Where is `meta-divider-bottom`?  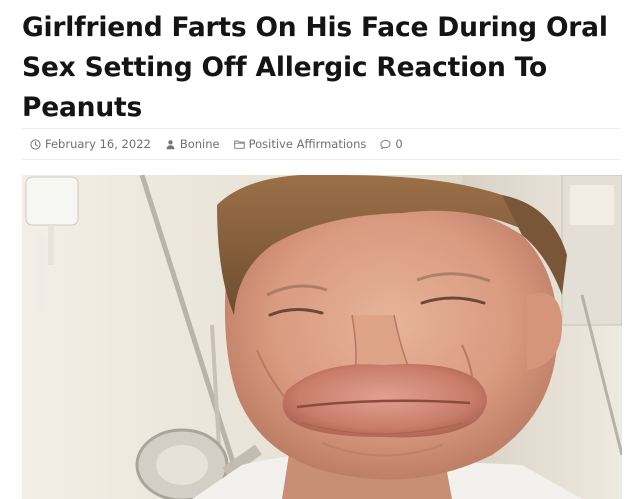 meta-divider-bottom is located at coordinates (321, 159).